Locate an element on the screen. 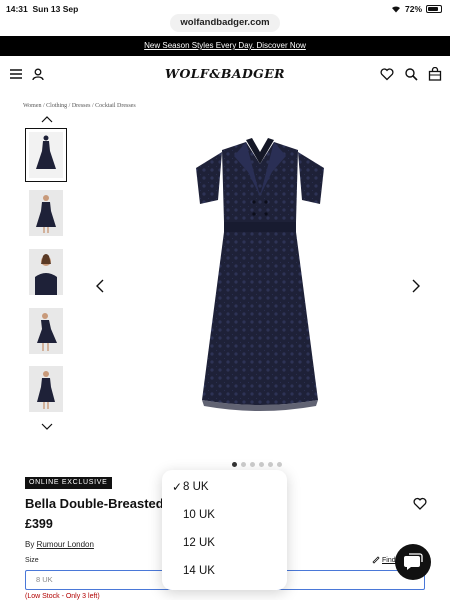 The image size is (450, 600). size-option-label: 10 UK is located at coordinates (199, 515).